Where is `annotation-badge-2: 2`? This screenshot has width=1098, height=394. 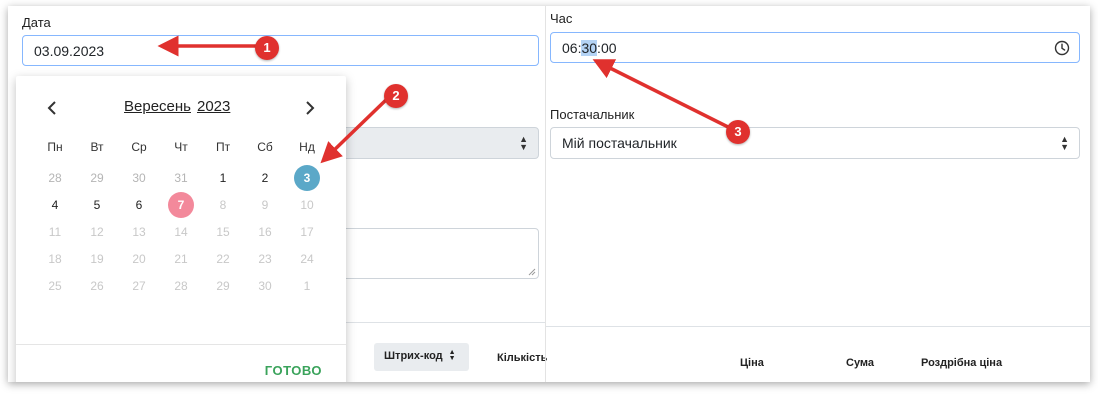
annotation-badge-2: 2 is located at coordinates (396, 96).